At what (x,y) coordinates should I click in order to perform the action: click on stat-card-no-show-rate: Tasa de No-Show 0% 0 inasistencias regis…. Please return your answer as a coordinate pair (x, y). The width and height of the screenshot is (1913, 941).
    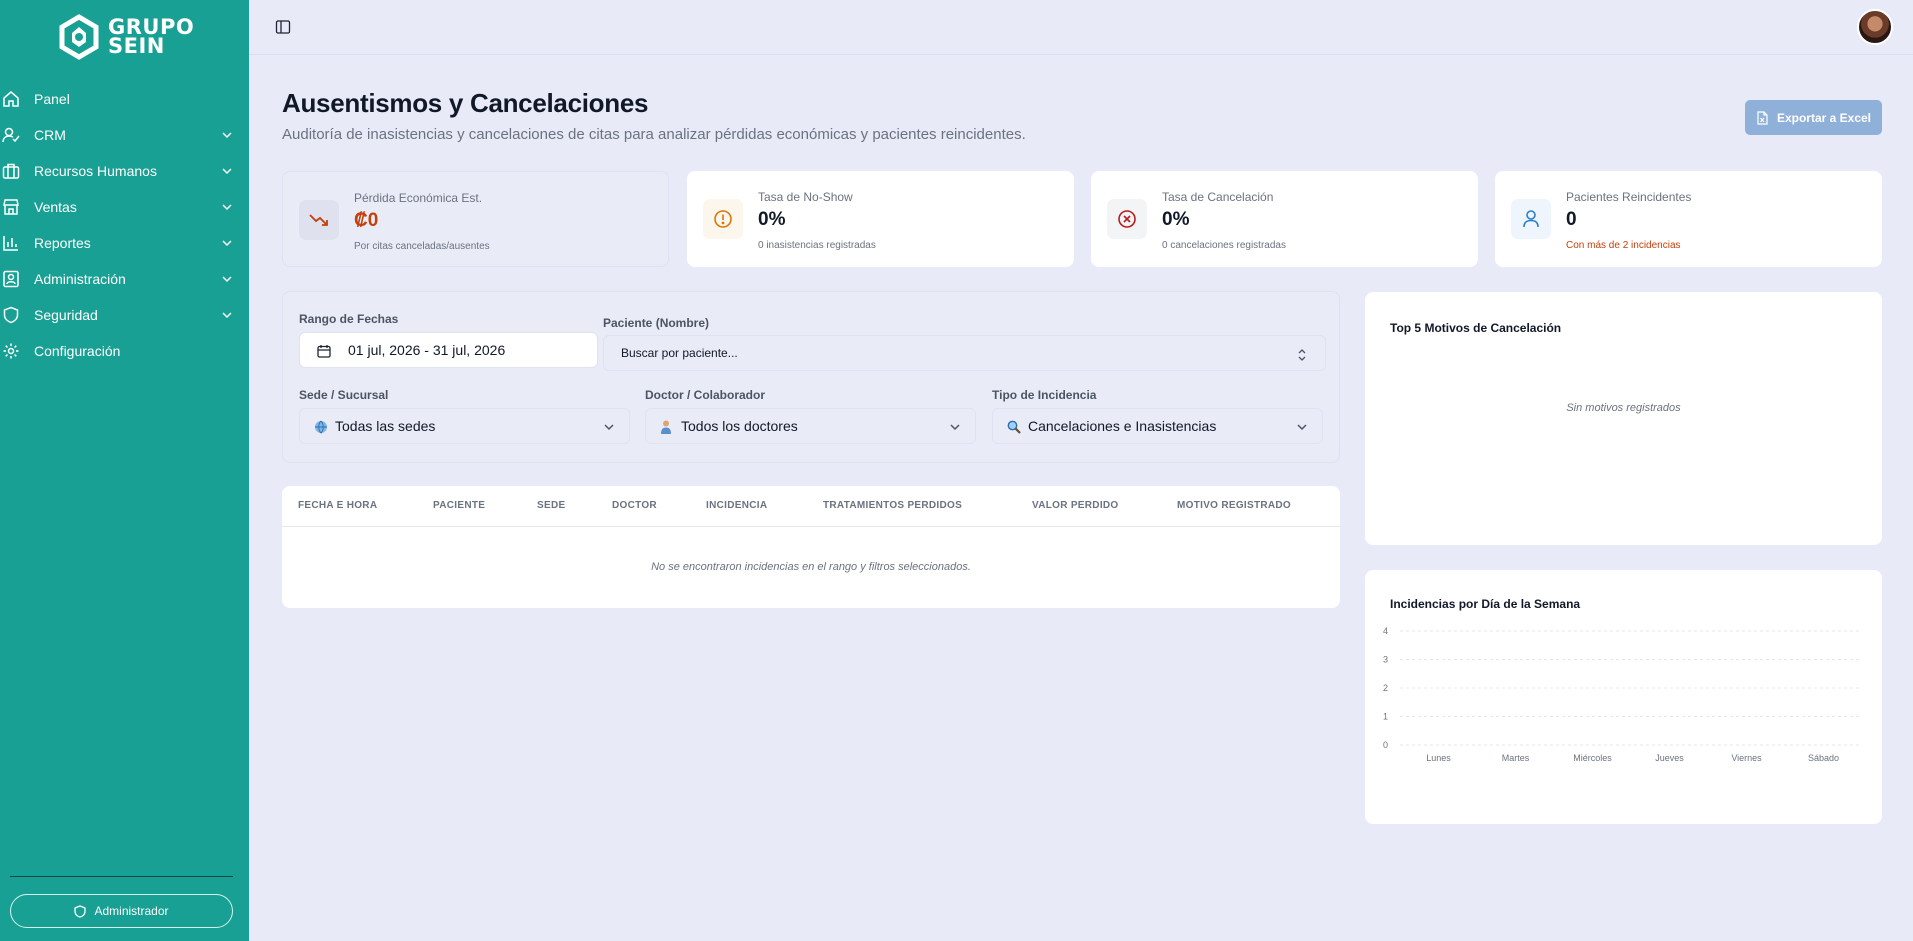
    Looking at the image, I should click on (880, 219).